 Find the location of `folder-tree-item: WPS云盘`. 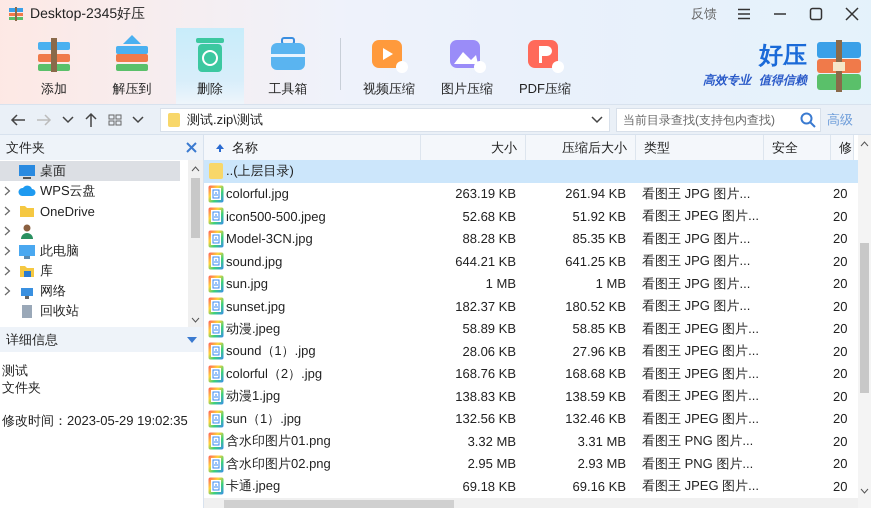

folder-tree-item: WPS云盘 is located at coordinates (94, 191).